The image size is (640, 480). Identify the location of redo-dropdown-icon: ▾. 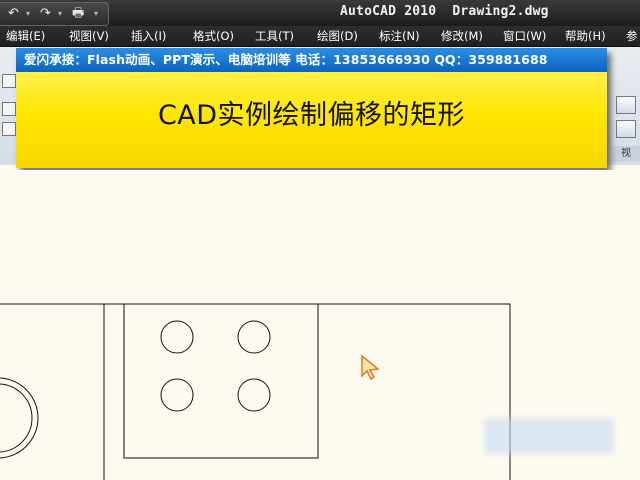
(60, 14).